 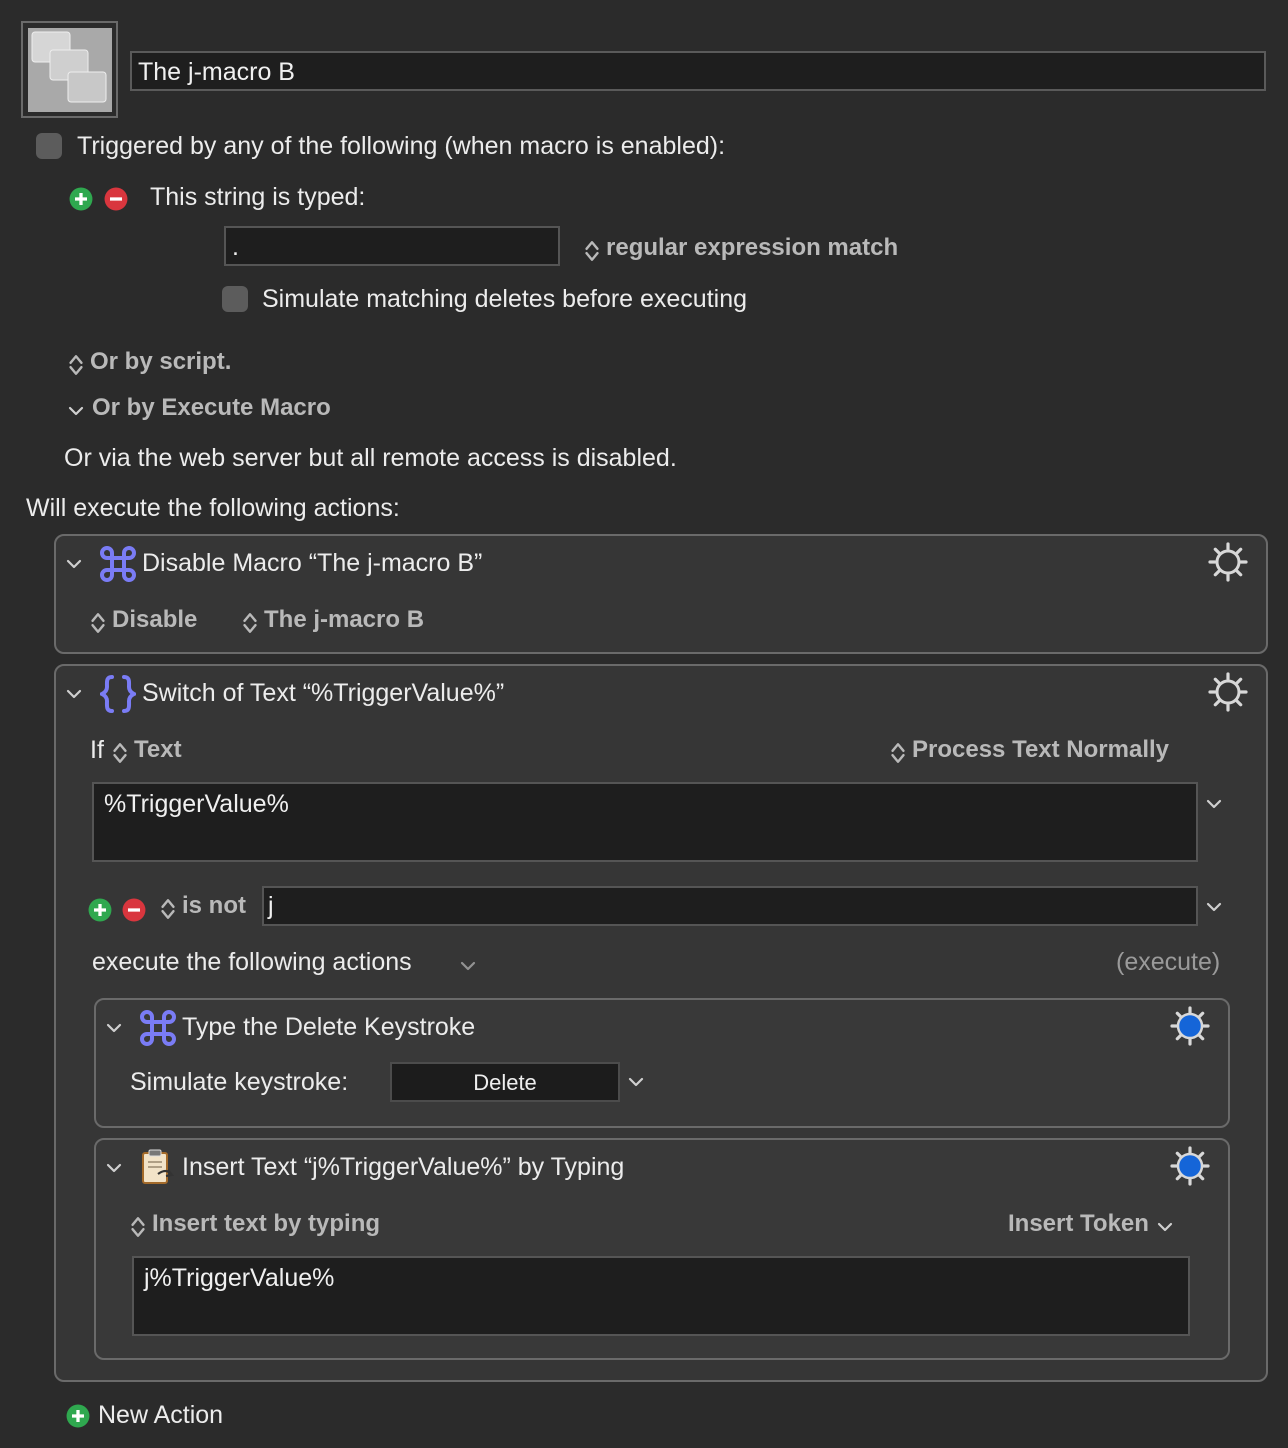 I want to click on or-by-script-popup: Or by script., so click(x=149, y=362).